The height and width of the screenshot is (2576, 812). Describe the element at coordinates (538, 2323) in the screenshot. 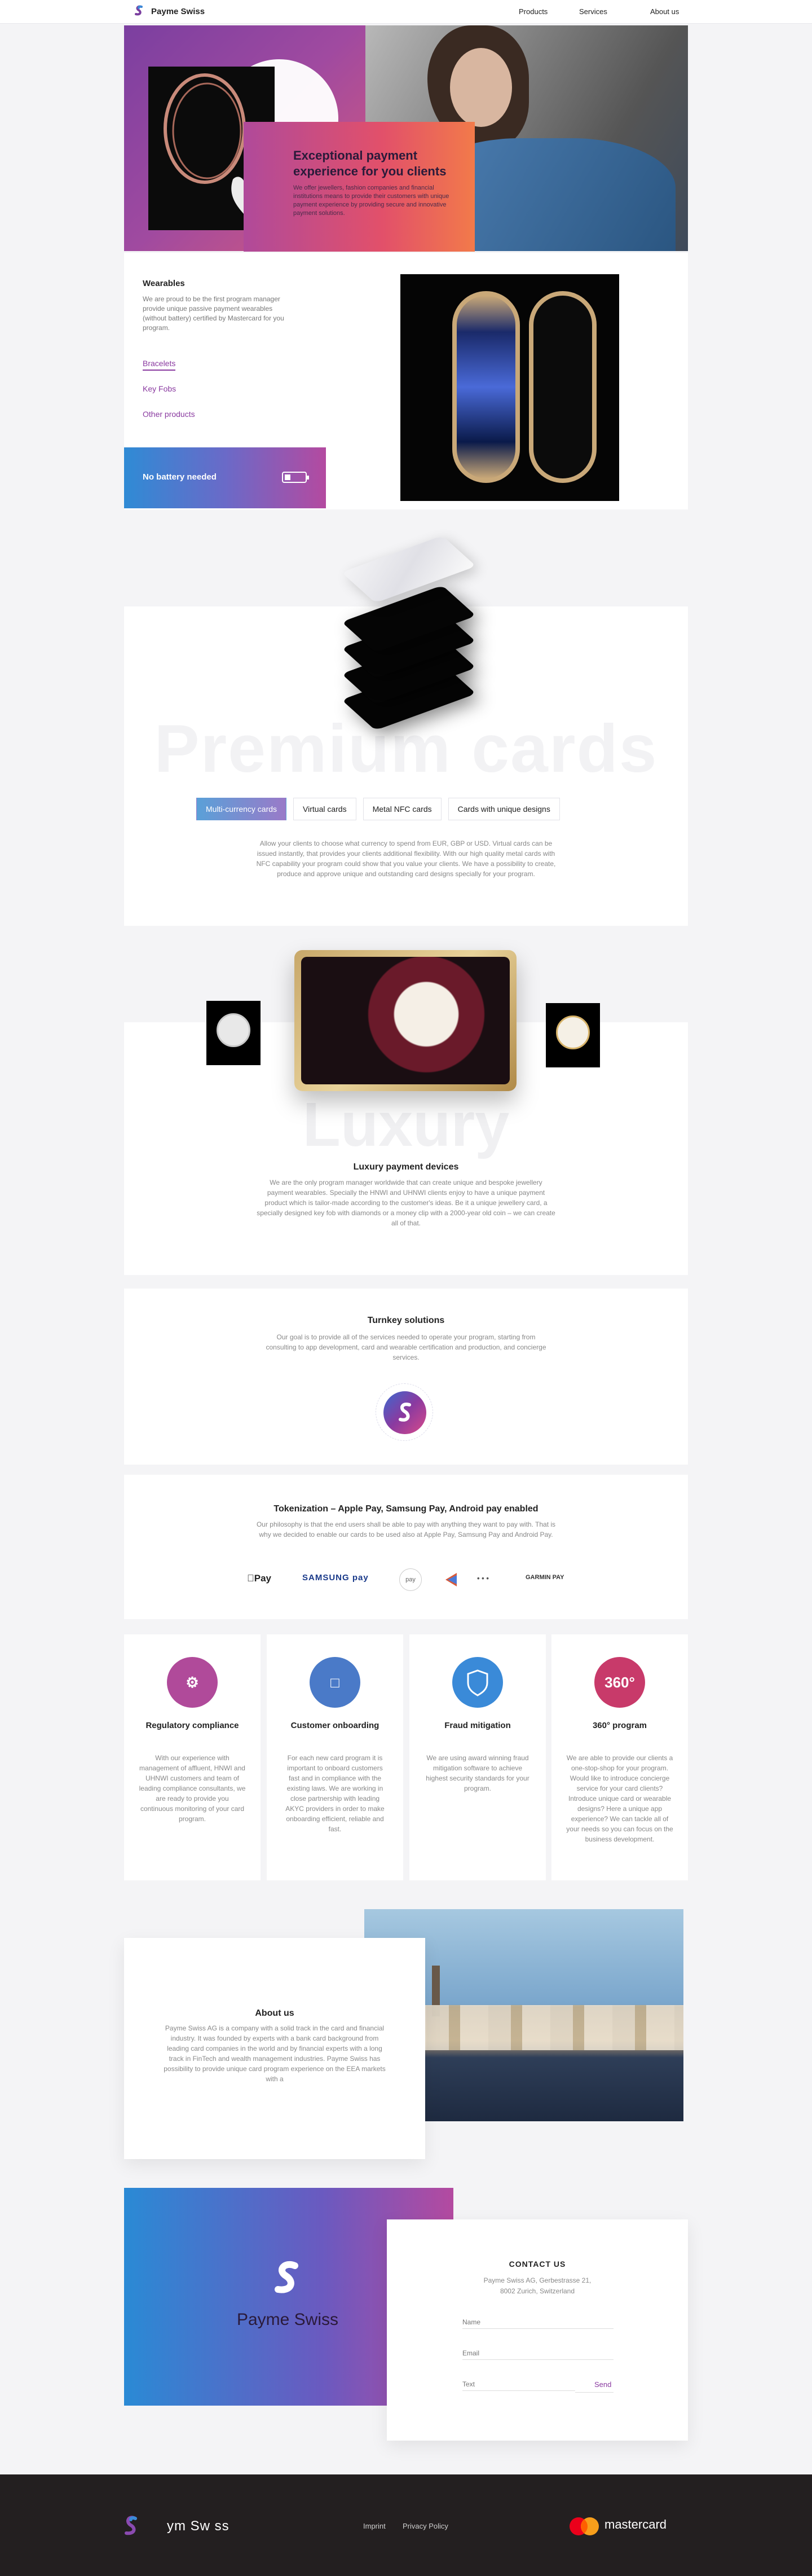

I see `name-field` at that location.